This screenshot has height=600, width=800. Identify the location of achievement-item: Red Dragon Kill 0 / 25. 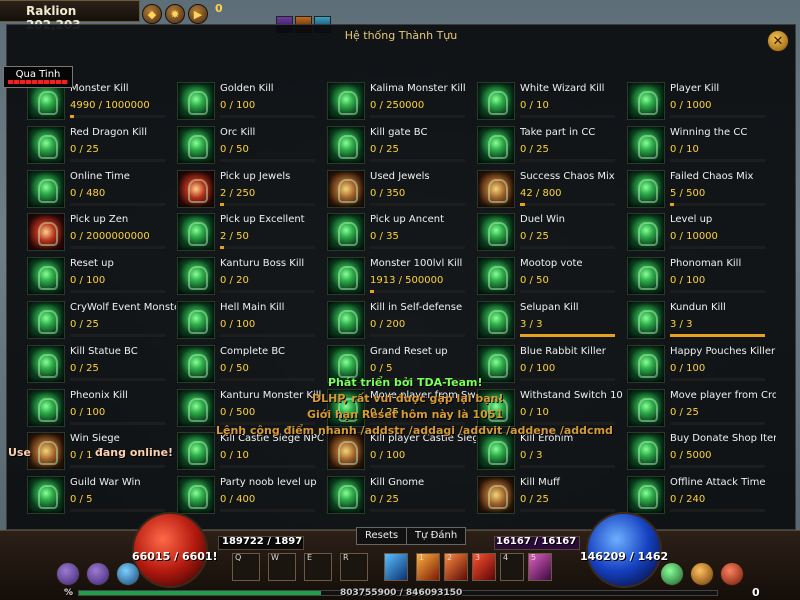
(102, 147).